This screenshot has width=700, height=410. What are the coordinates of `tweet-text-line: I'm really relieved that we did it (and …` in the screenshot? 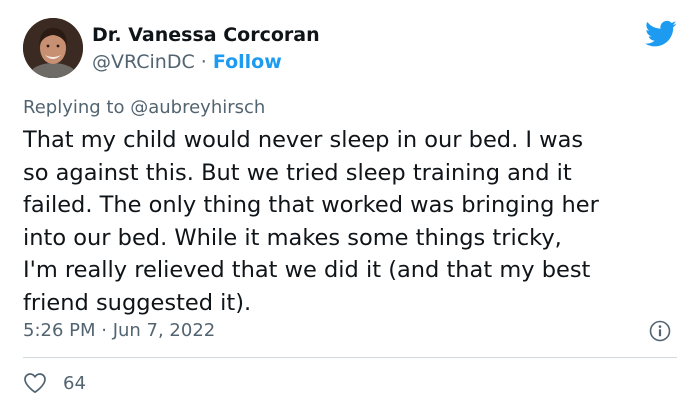 It's located at (307, 270).